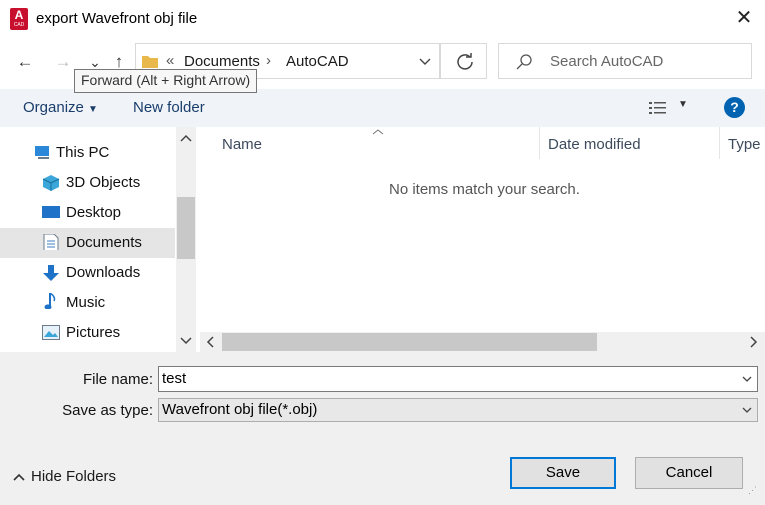 This screenshot has height=505, width=765. Describe the element at coordinates (19, 19) in the screenshot. I see `autocad-app-icon: A CAD` at that location.